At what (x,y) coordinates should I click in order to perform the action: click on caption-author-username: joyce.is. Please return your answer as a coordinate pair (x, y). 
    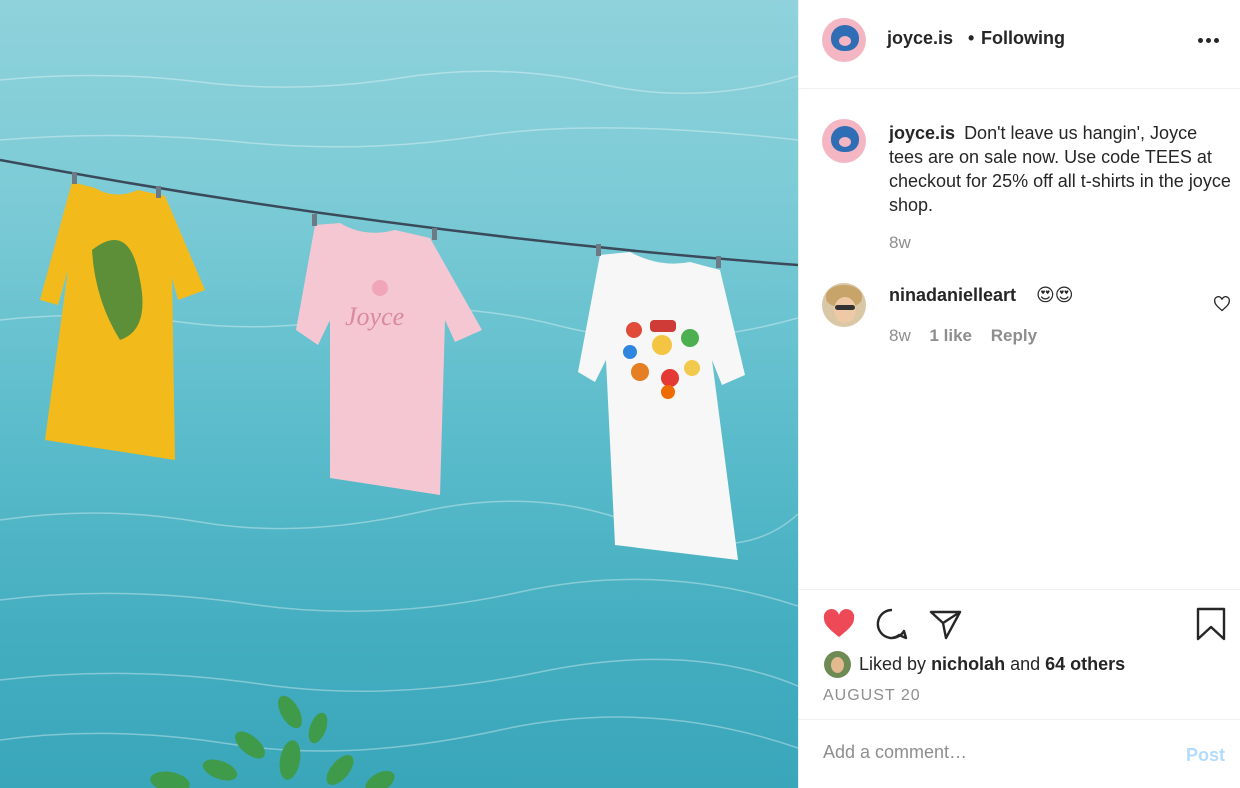
    Looking at the image, I should click on (922, 133).